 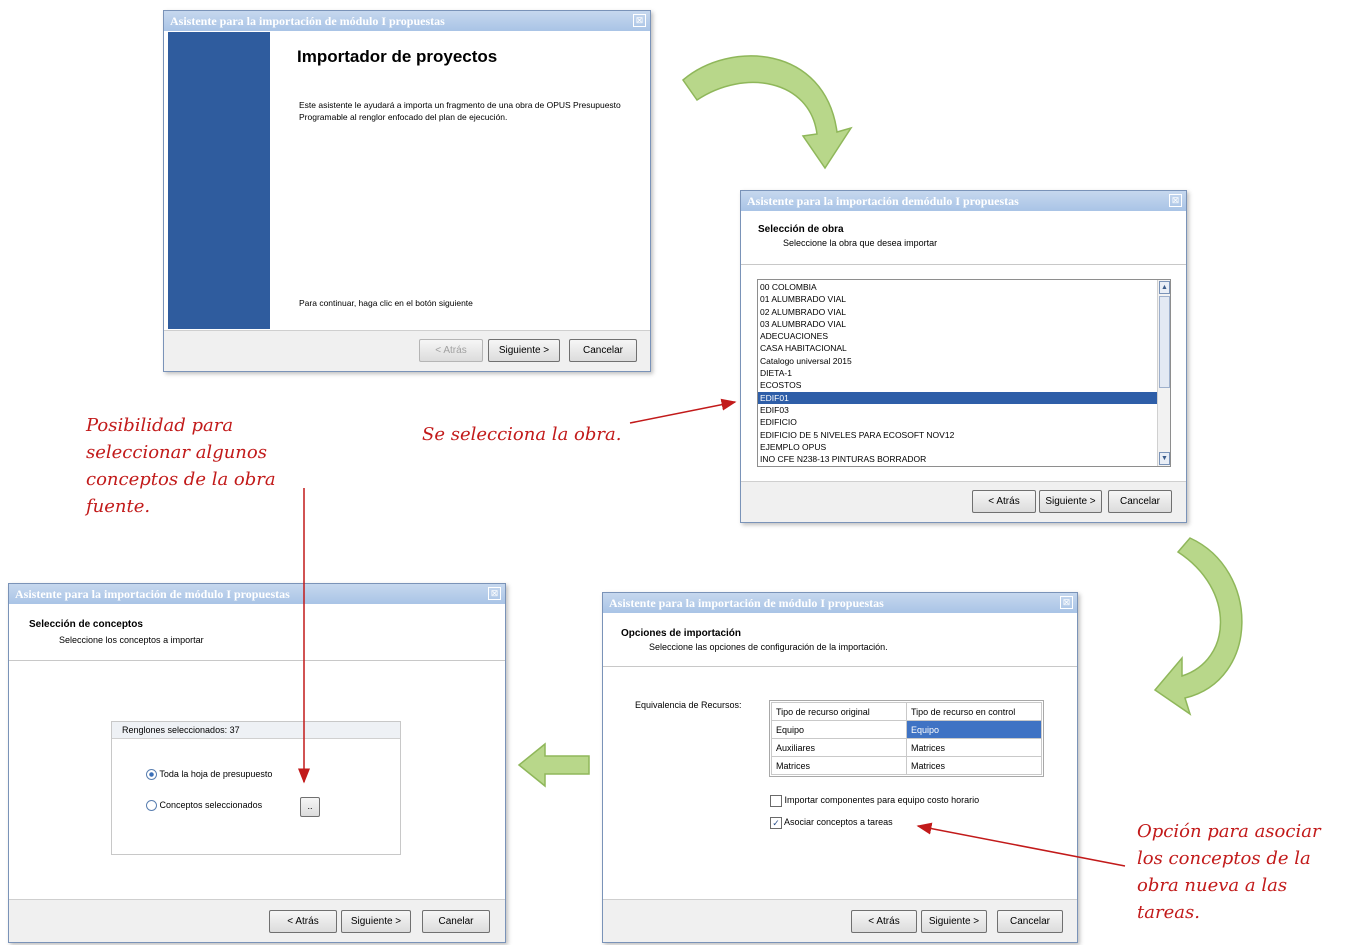 I want to click on list-item: ADECUACIONES, so click(x=957, y=336).